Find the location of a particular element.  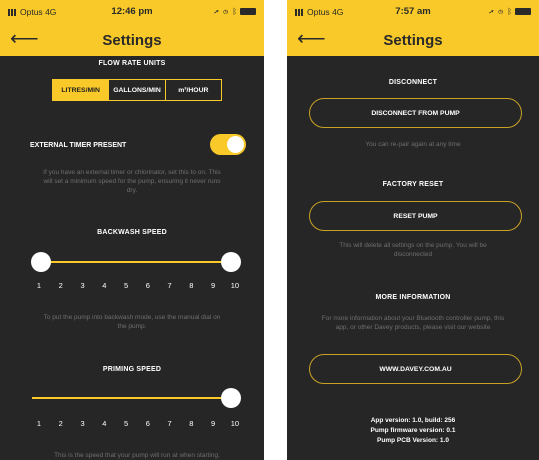

website-button: WWW.DAVEY.COM.AU is located at coordinates (415, 369).